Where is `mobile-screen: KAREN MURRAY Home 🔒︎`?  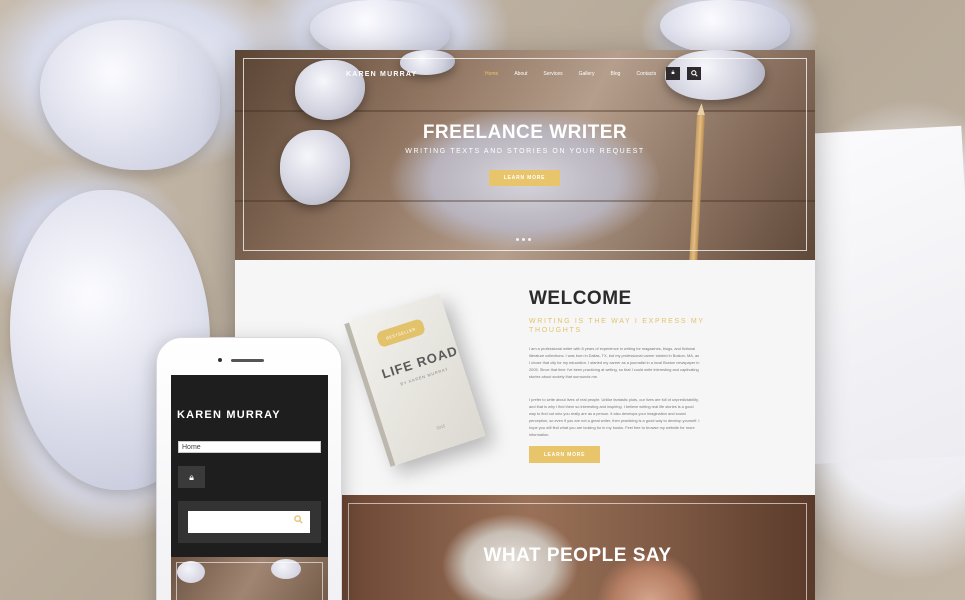 mobile-screen: KAREN MURRAY Home 🔒︎ is located at coordinates (249, 487).